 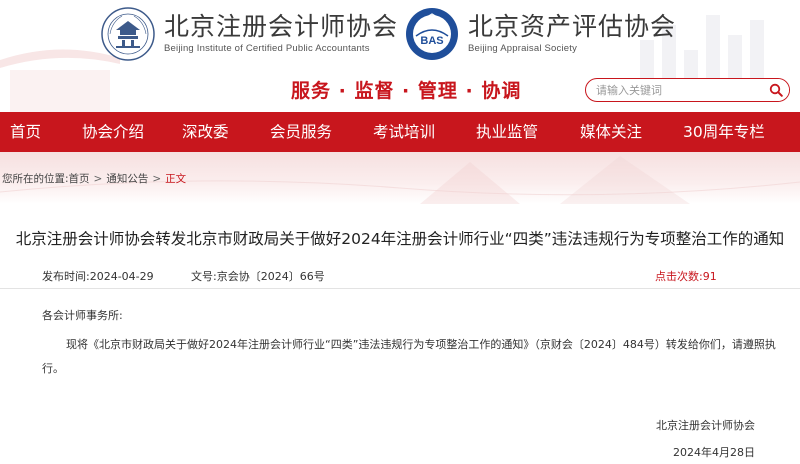 I want to click on nav-reform-committee: 深改委, so click(x=205, y=132).